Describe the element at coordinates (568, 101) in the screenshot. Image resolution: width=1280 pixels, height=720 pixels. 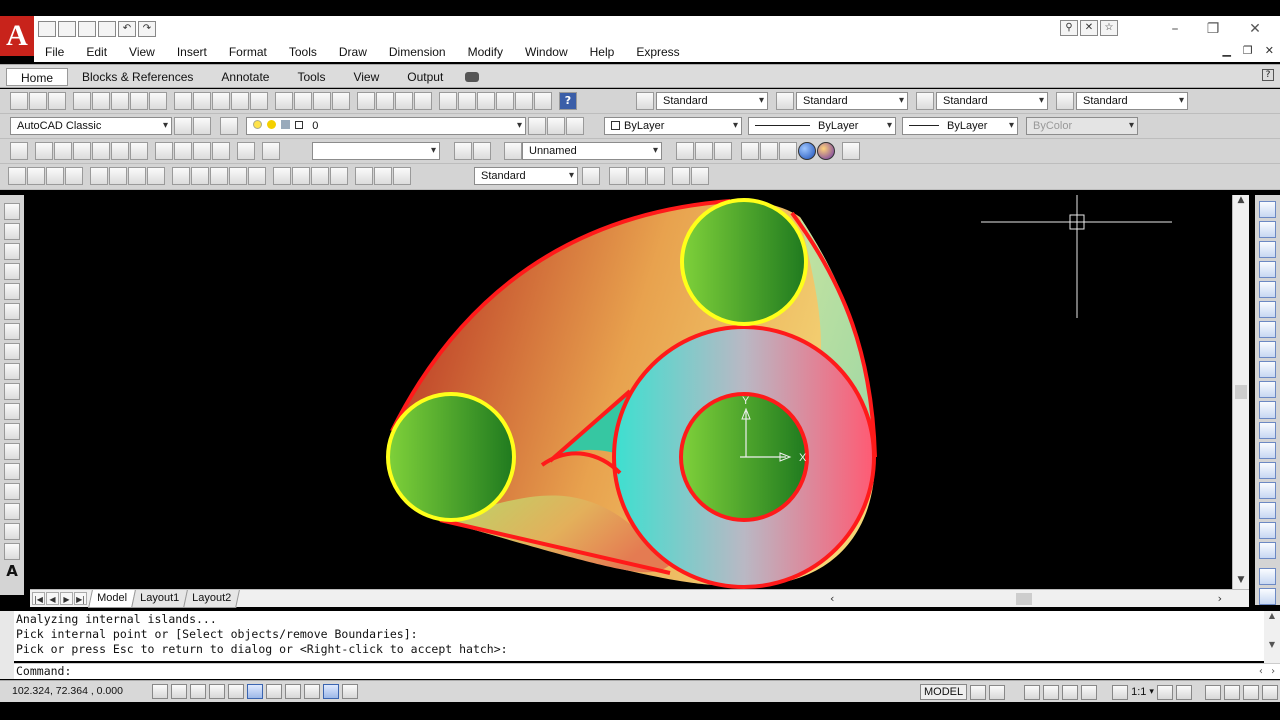
I see `help-icon: ?` at that location.